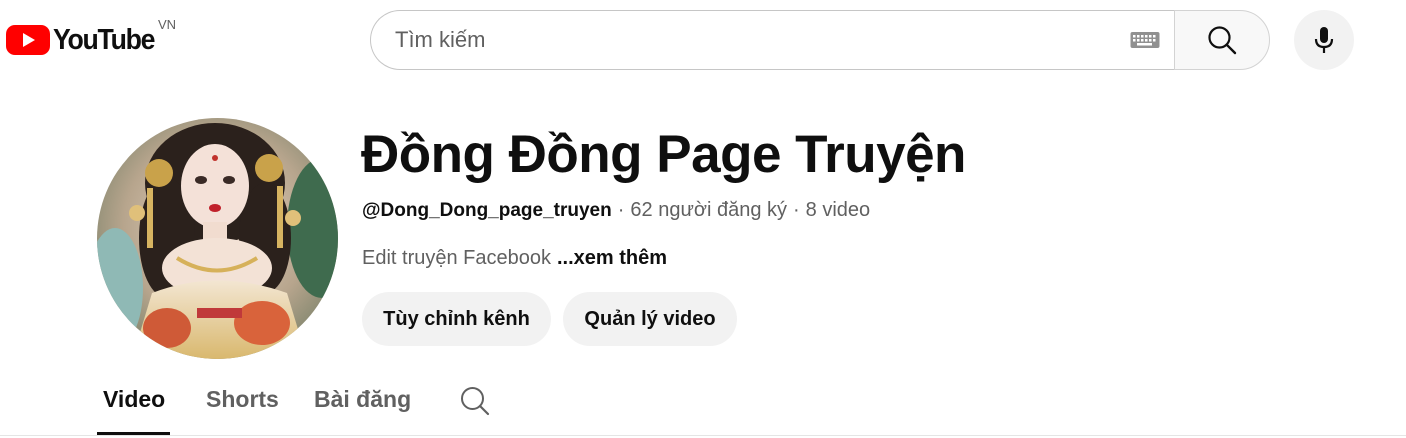  What do you see at coordinates (703, 435) in the screenshot?
I see `tabs-divider` at bounding box center [703, 435].